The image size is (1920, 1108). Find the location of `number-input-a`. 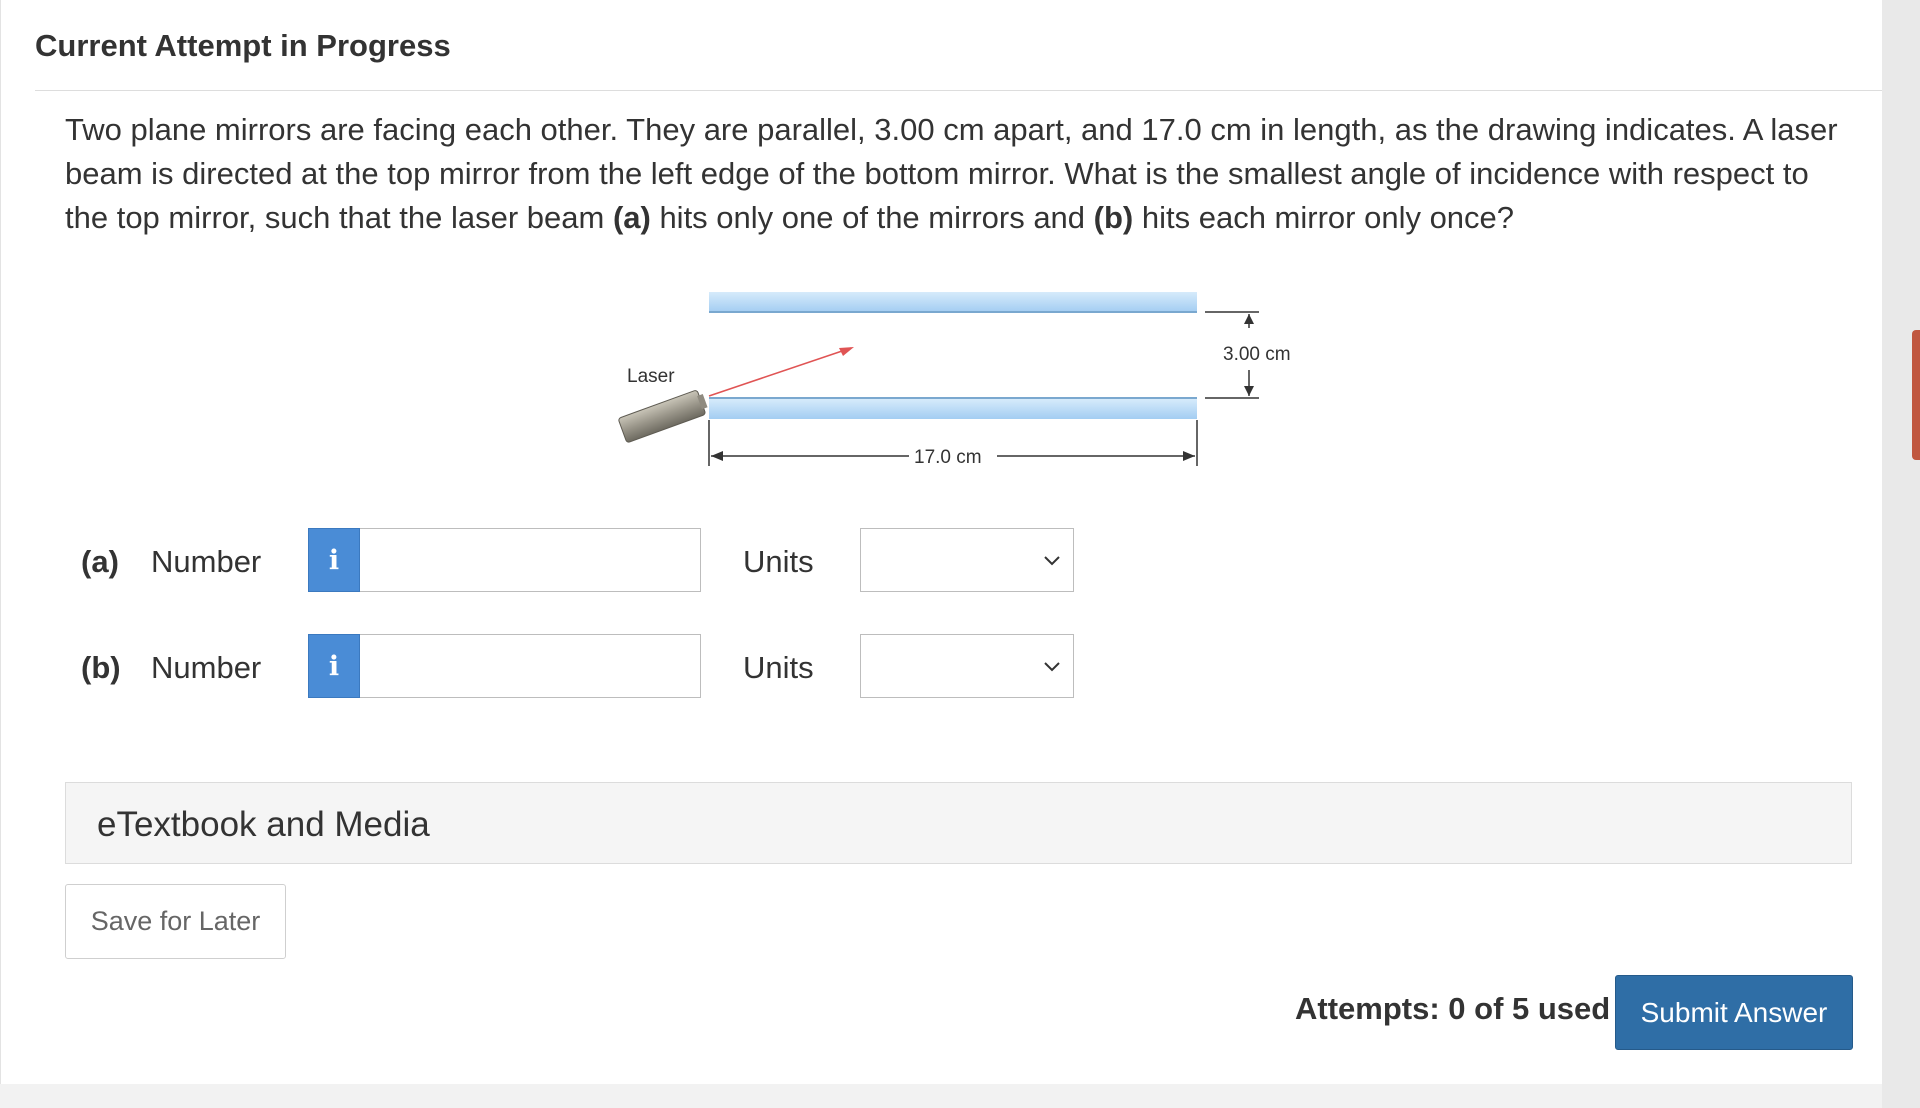

number-input-a is located at coordinates (530, 560).